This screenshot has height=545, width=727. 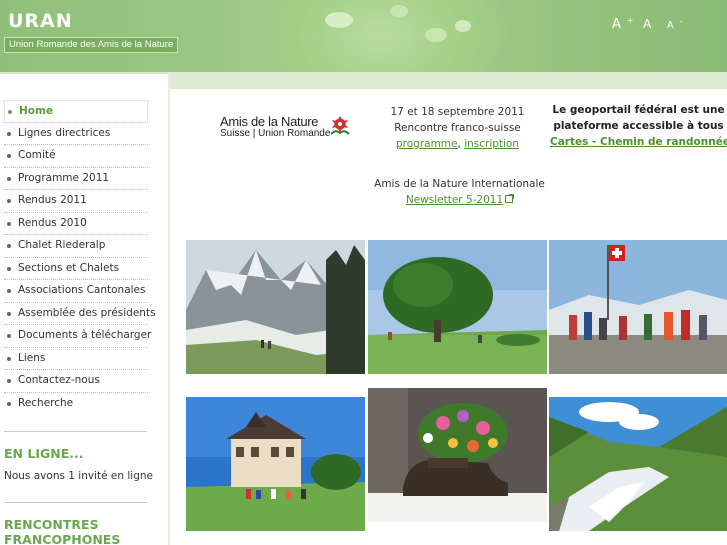 What do you see at coordinates (91, 45) in the screenshot?
I see `site-subtitle: Union Romande des Amis de la Nature` at bounding box center [91, 45].